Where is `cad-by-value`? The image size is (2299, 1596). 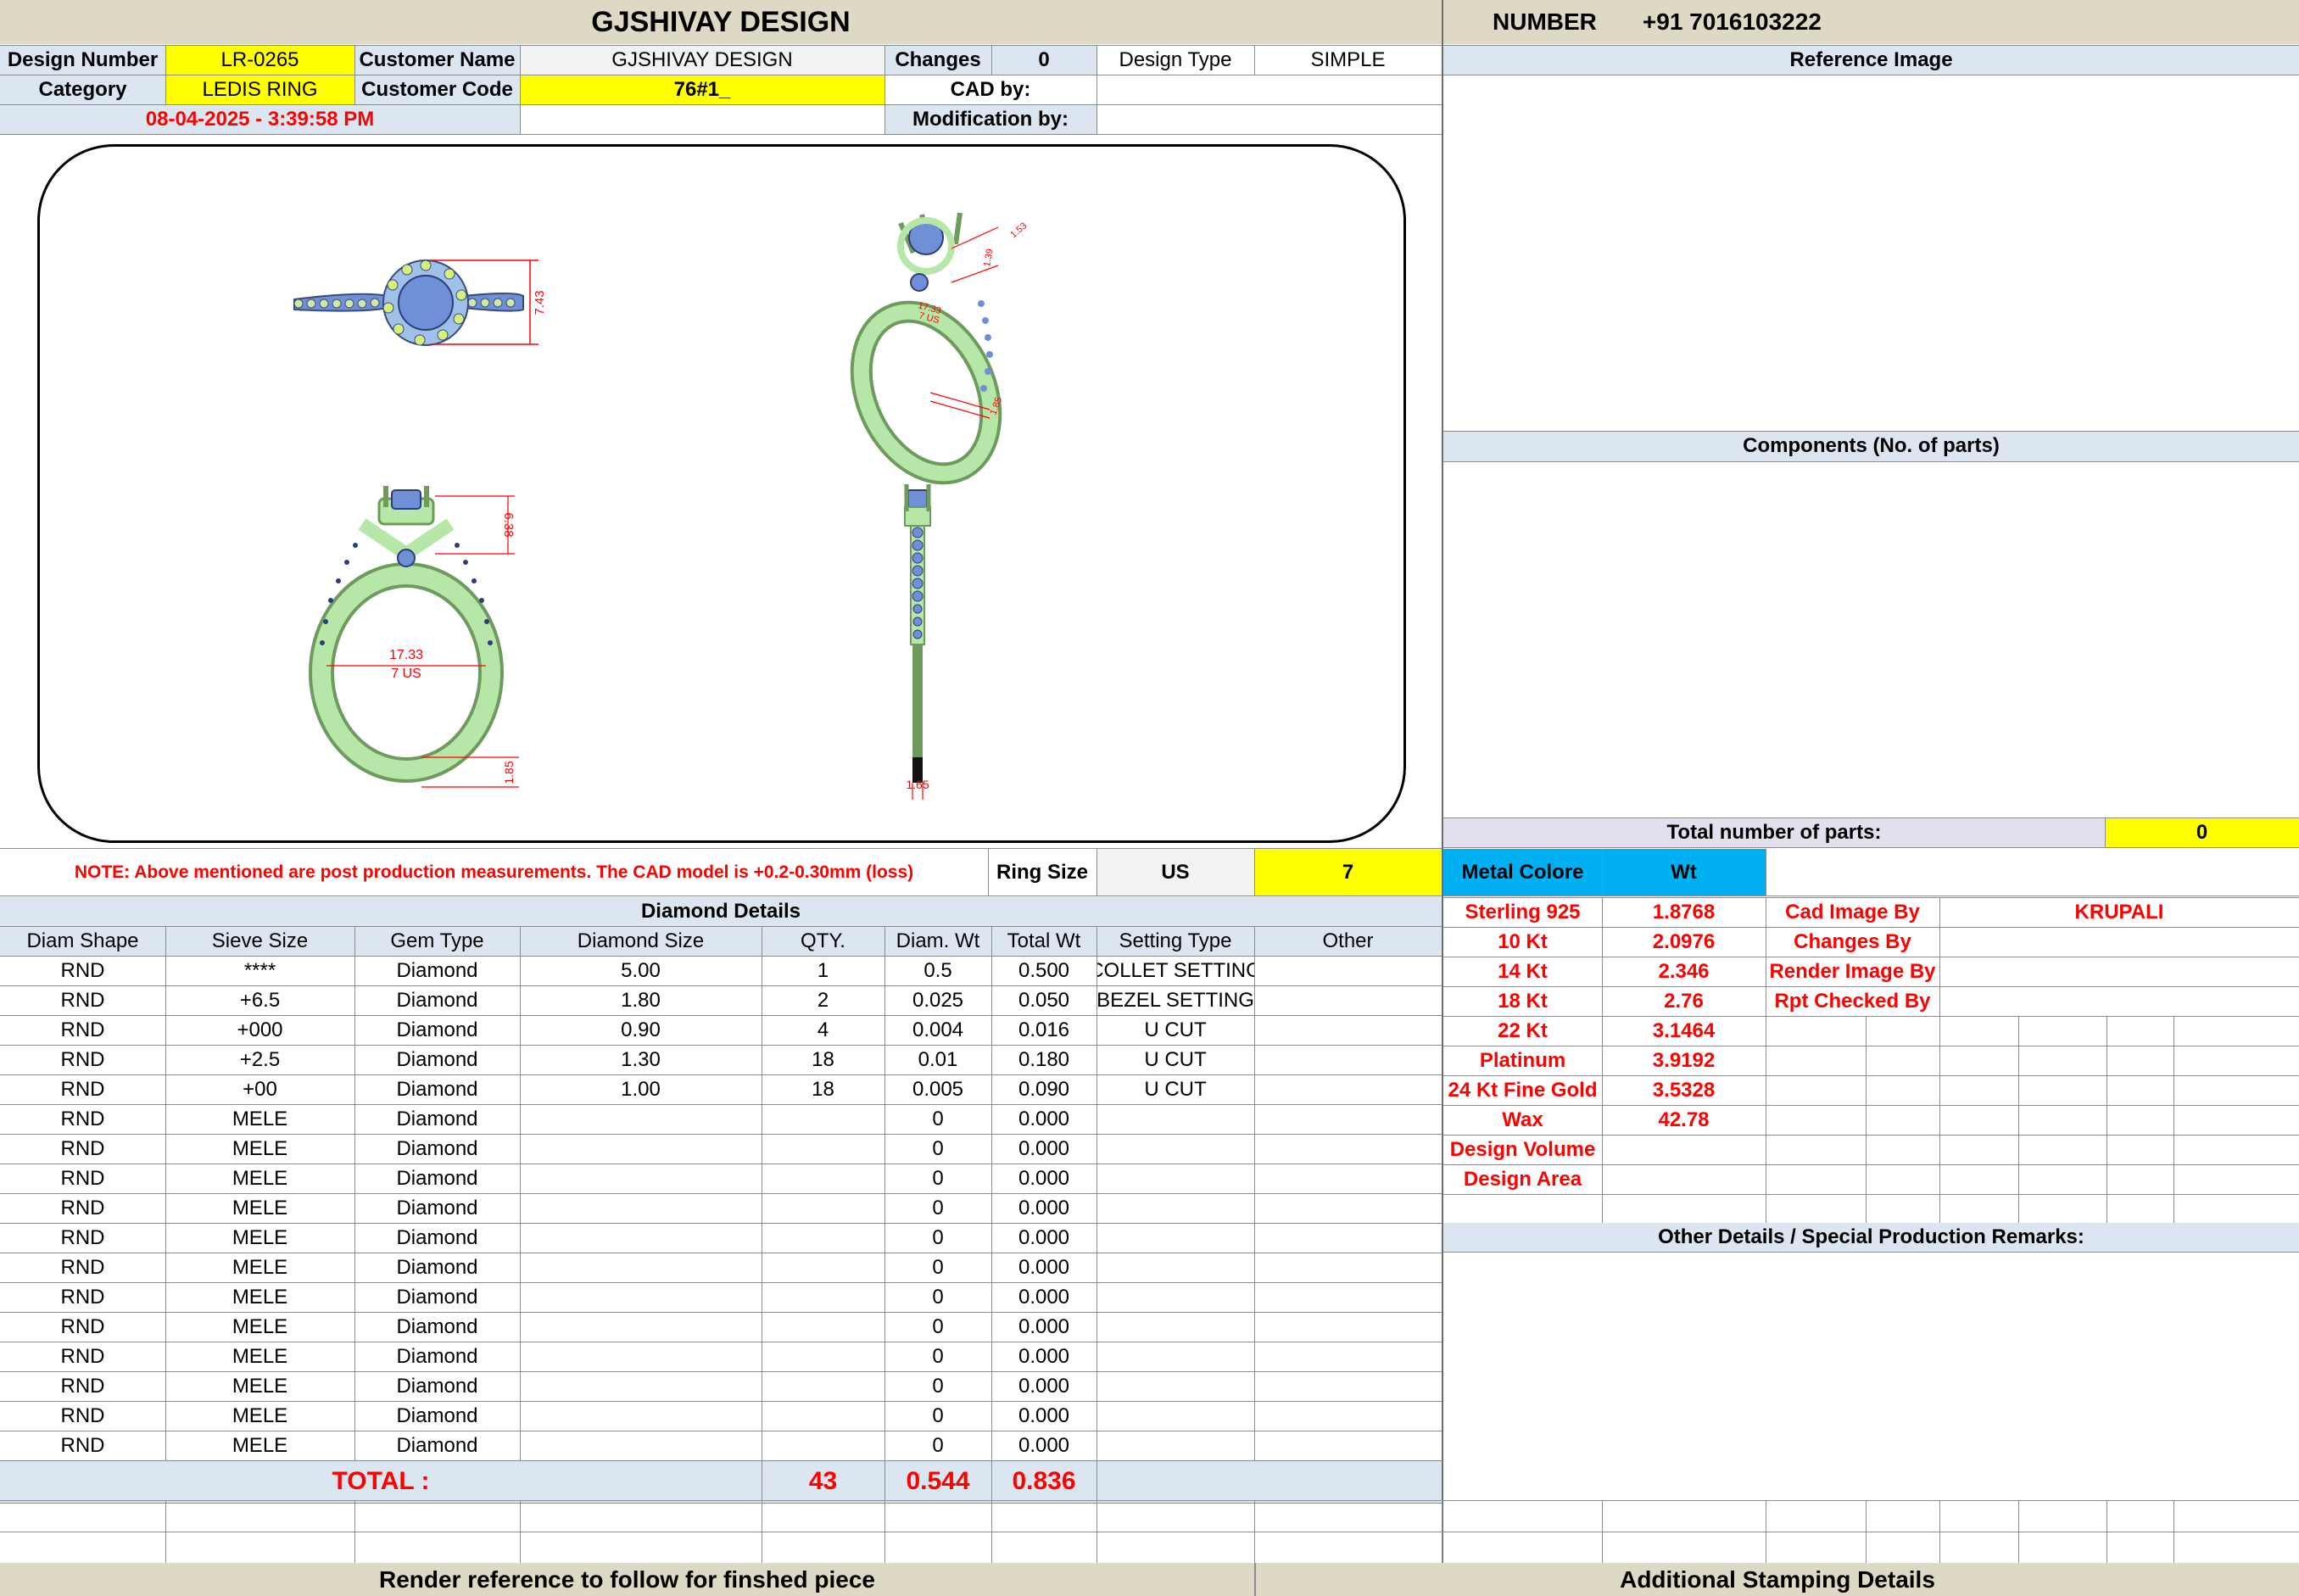
cad-by-value is located at coordinates (1269, 89).